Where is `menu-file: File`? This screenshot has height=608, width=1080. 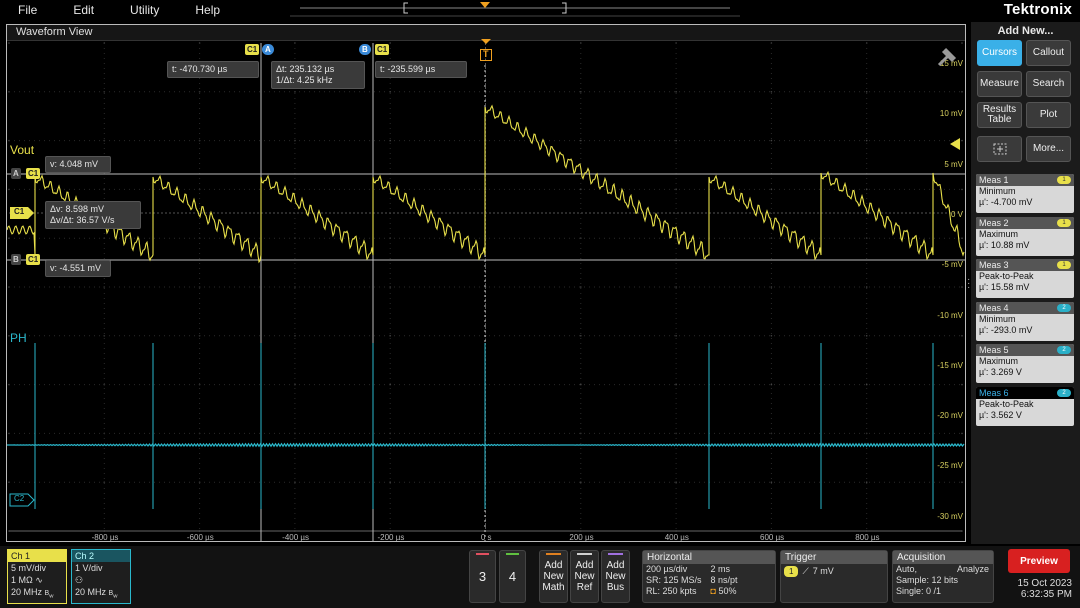
menu-file: File is located at coordinates (27, 10).